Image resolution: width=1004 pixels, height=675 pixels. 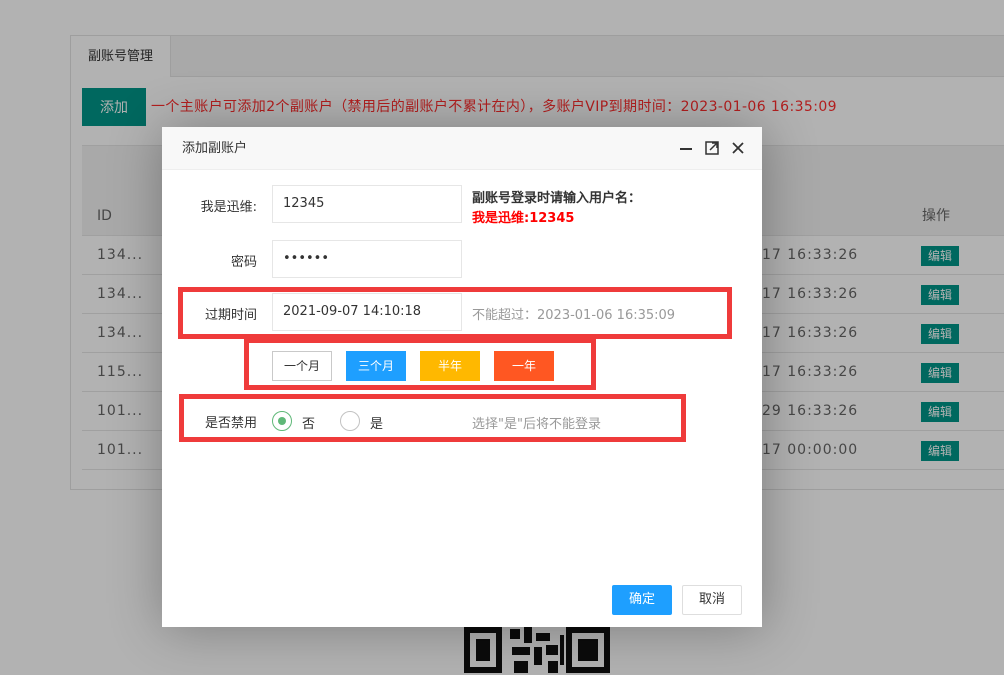 What do you see at coordinates (557, 198) in the screenshot?
I see `username-hint-title: 副账号登录时请输入用户名：` at bounding box center [557, 198].